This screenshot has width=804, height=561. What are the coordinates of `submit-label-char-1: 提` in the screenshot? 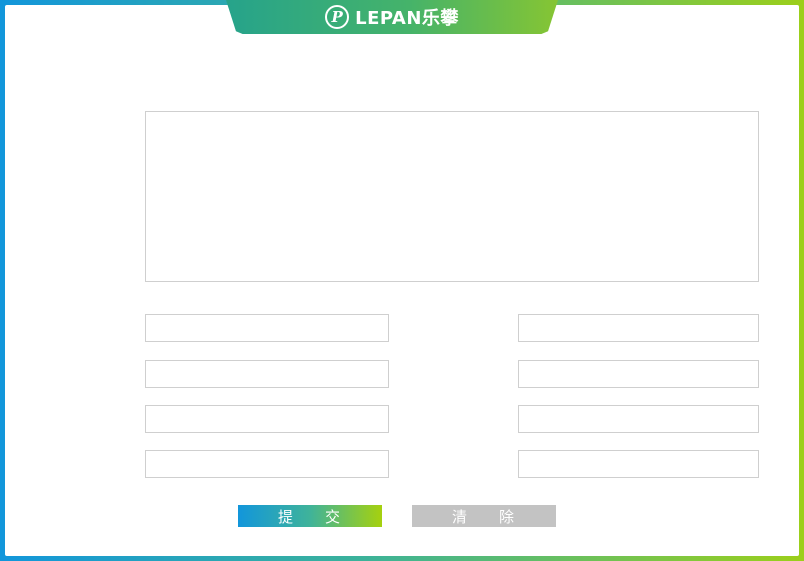 It's located at (286, 516).